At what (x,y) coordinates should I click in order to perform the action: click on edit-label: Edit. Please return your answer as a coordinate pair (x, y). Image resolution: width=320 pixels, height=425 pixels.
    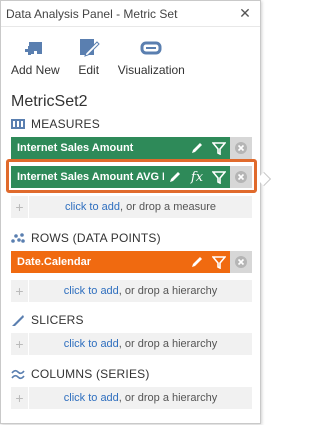
    Looking at the image, I should click on (89, 70).